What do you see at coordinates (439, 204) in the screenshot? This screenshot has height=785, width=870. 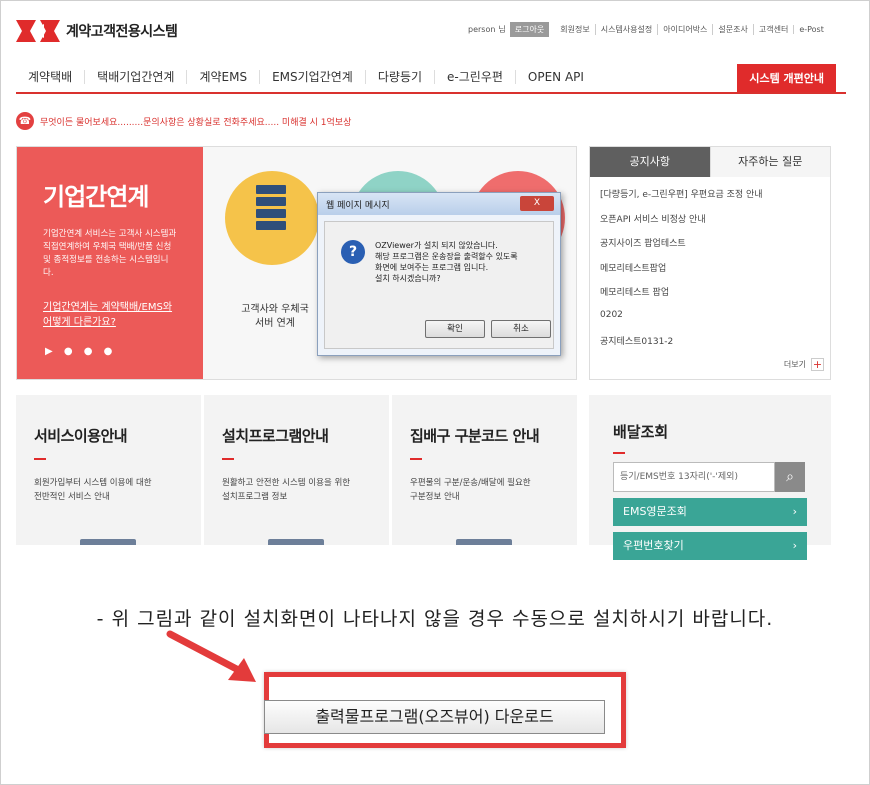 I see `dialog-titlebar: 웹 페이지 메시지 X` at bounding box center [439, 204].